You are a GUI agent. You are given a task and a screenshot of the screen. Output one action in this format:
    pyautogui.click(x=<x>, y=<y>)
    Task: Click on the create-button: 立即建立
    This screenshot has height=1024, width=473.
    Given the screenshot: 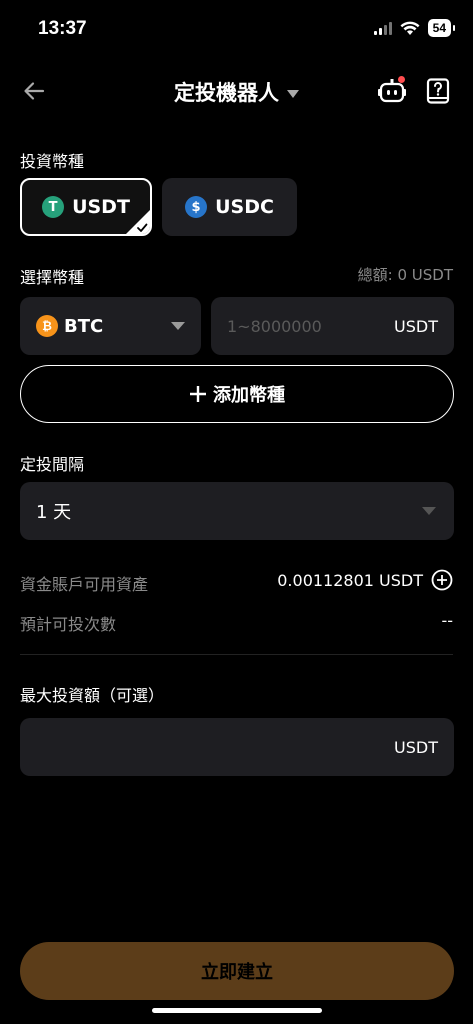 What is the action you would take?
    pyautogui.click(x=237, y=971)
    